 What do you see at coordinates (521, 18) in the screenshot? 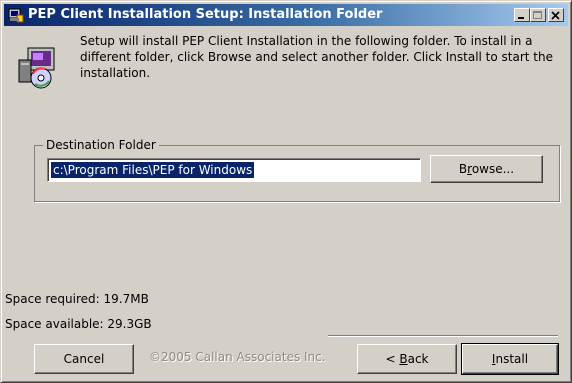
I see `minimize-icon` at bounding box center [521, 18].